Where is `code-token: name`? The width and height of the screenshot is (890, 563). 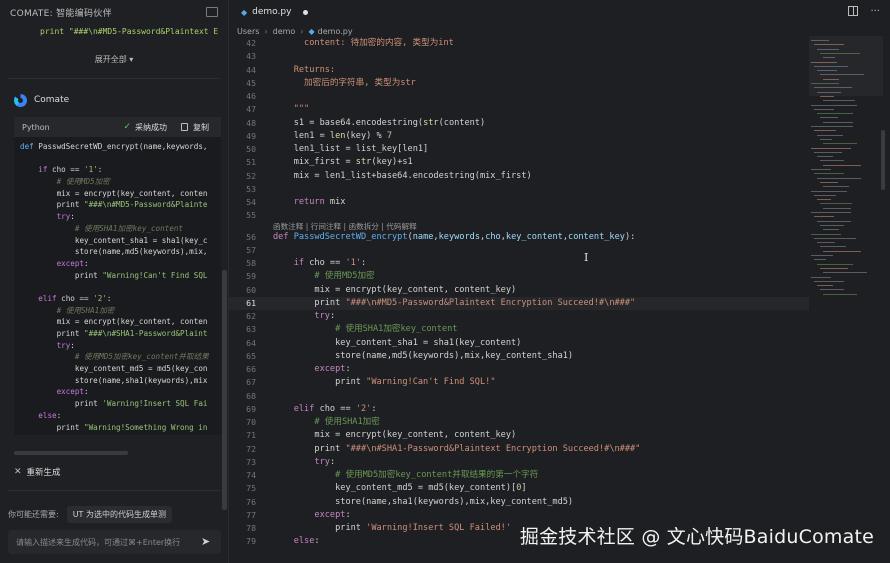 code-token: name is located at coordinates (423, 236).